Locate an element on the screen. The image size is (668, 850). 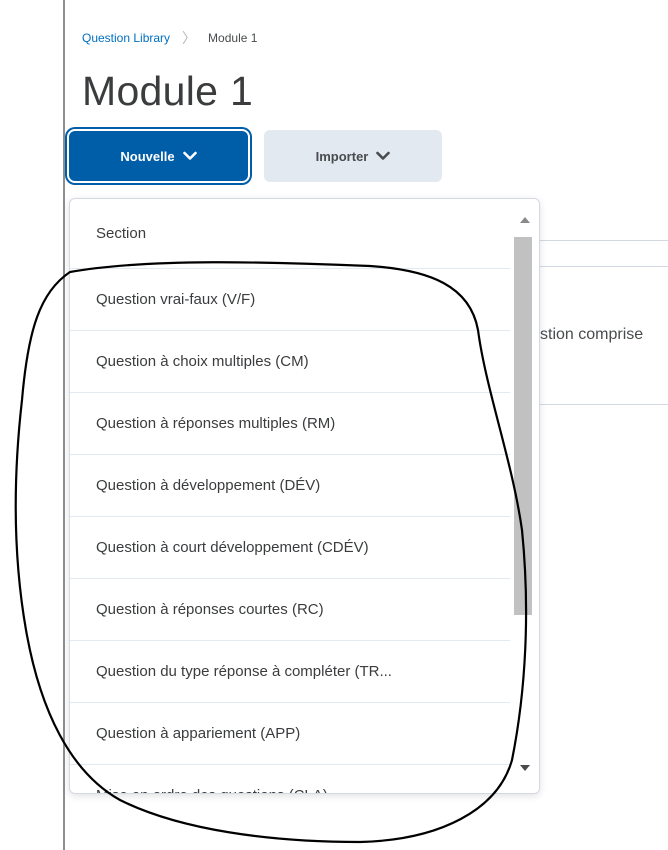
menu-item-section: Section is located at coordinates (290, 234).